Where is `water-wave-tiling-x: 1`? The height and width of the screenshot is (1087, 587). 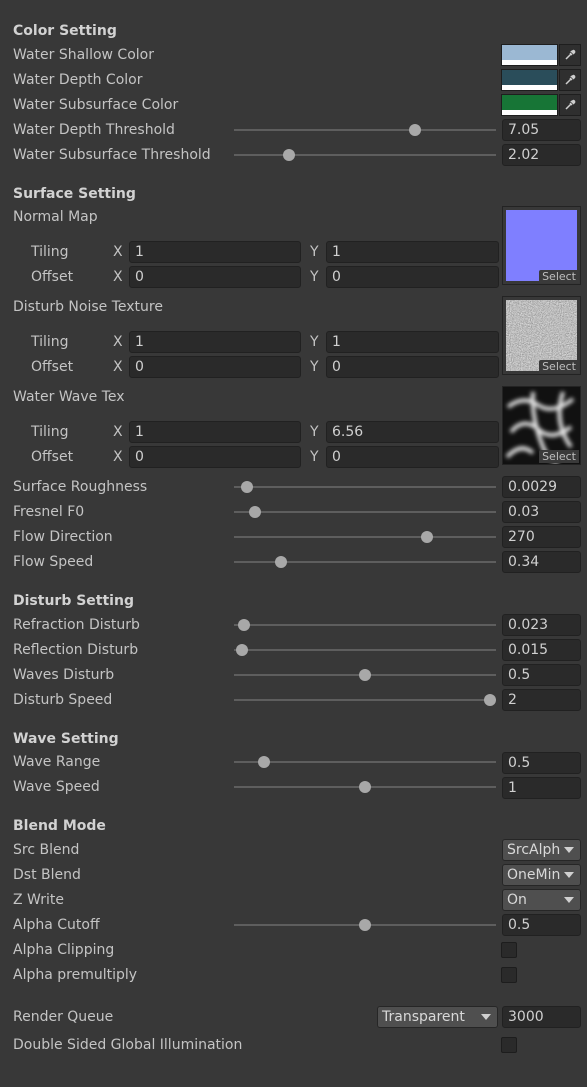
water-wave-tiling-x: 1 is located at coordinates (215, 432).